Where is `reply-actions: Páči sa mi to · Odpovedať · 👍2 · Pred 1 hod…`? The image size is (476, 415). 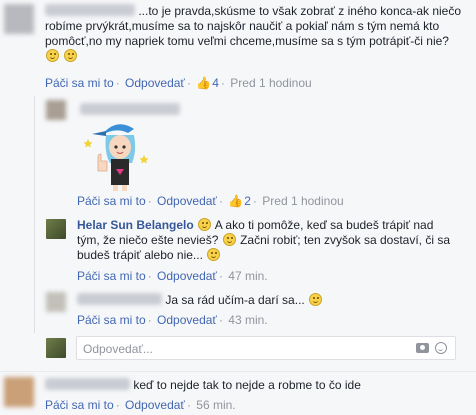
reply-actions: Páči sa mi to · Odpovedať · 👍2 · Pred 1 hod… is located at coordinates (210, 201).